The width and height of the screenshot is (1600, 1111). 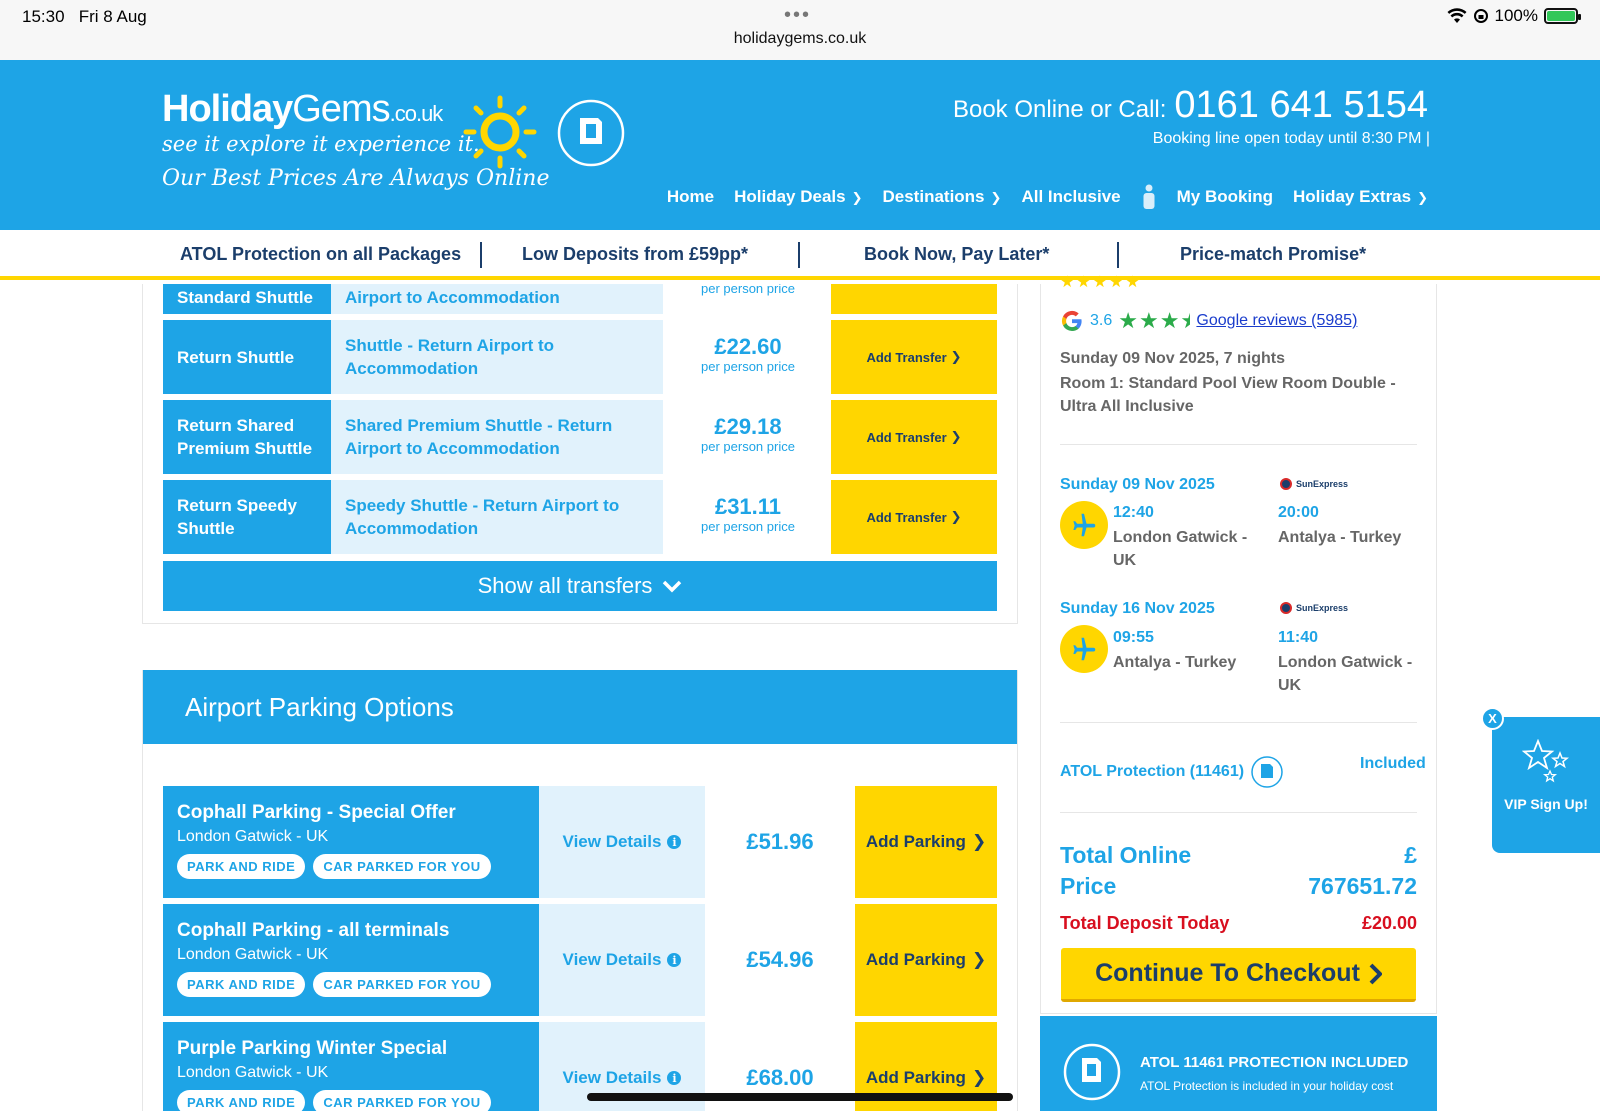 I want to click on home-indicator, so click(x=800, y=1097).